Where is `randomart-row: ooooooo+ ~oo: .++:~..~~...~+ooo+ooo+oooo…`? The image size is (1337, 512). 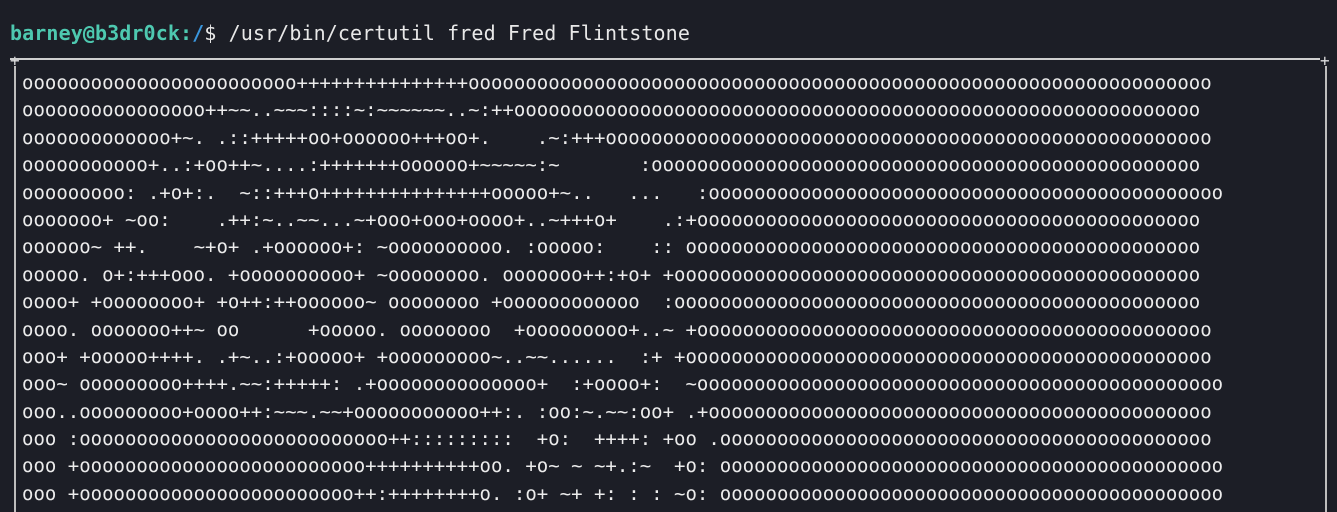 randomart-row: ooooooo+ ~oo: .++:~..~~...~+ooo+ooo+oooo… is located at coordinates (611, 219).